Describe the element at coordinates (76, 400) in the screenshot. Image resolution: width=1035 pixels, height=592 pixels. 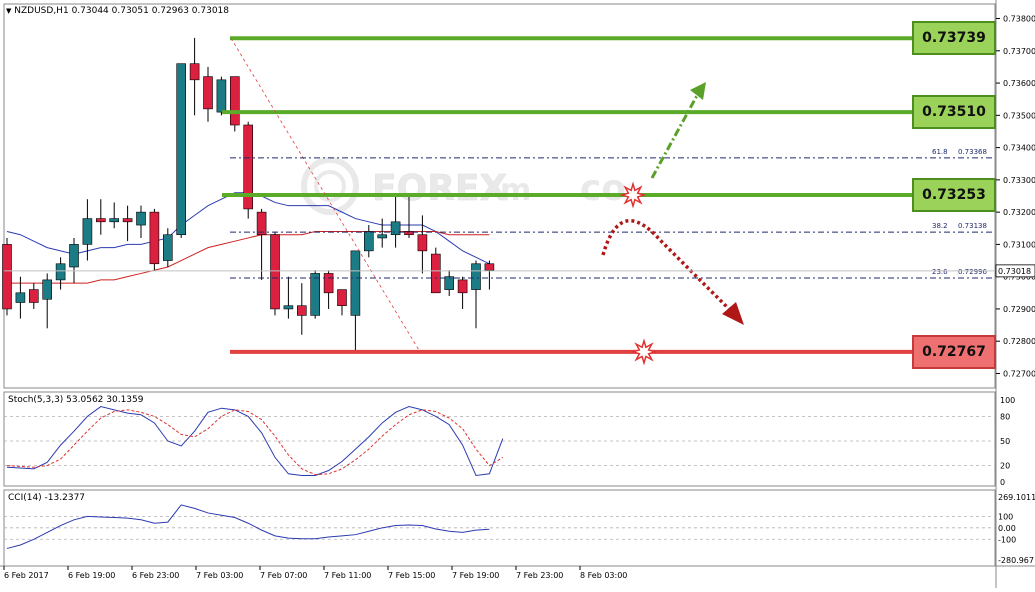
I see `stoch-title: Stoch(5,3,3) 53.0562 30.1359` at that location.